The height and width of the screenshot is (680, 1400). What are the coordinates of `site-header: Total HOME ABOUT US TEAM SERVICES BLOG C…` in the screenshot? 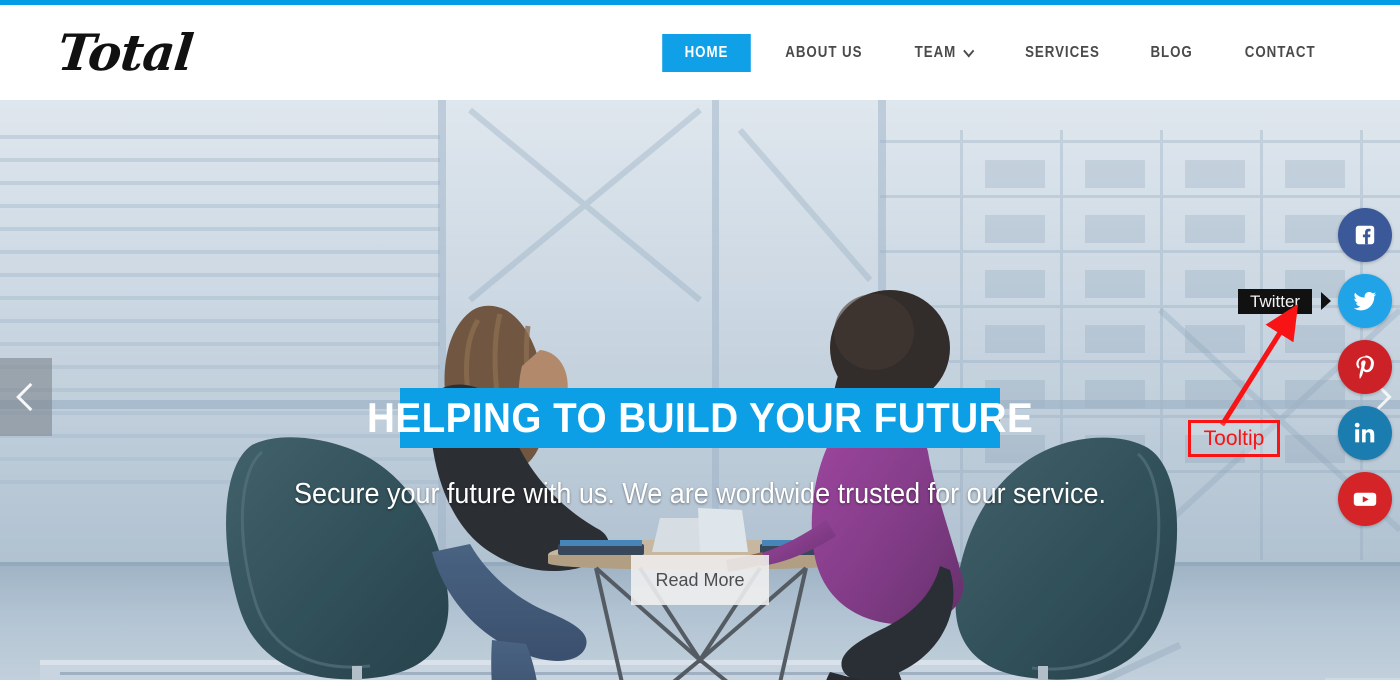 It's located at (700, 52).